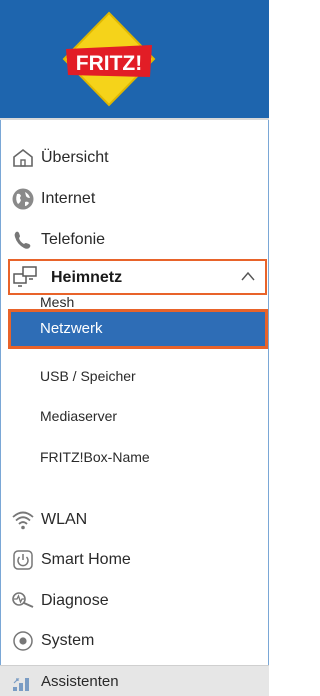 This screenshot has height=696, width=320. Describe the element at coordinates (23, 520) in the screenshot. I see `wifi-icon` at that location.